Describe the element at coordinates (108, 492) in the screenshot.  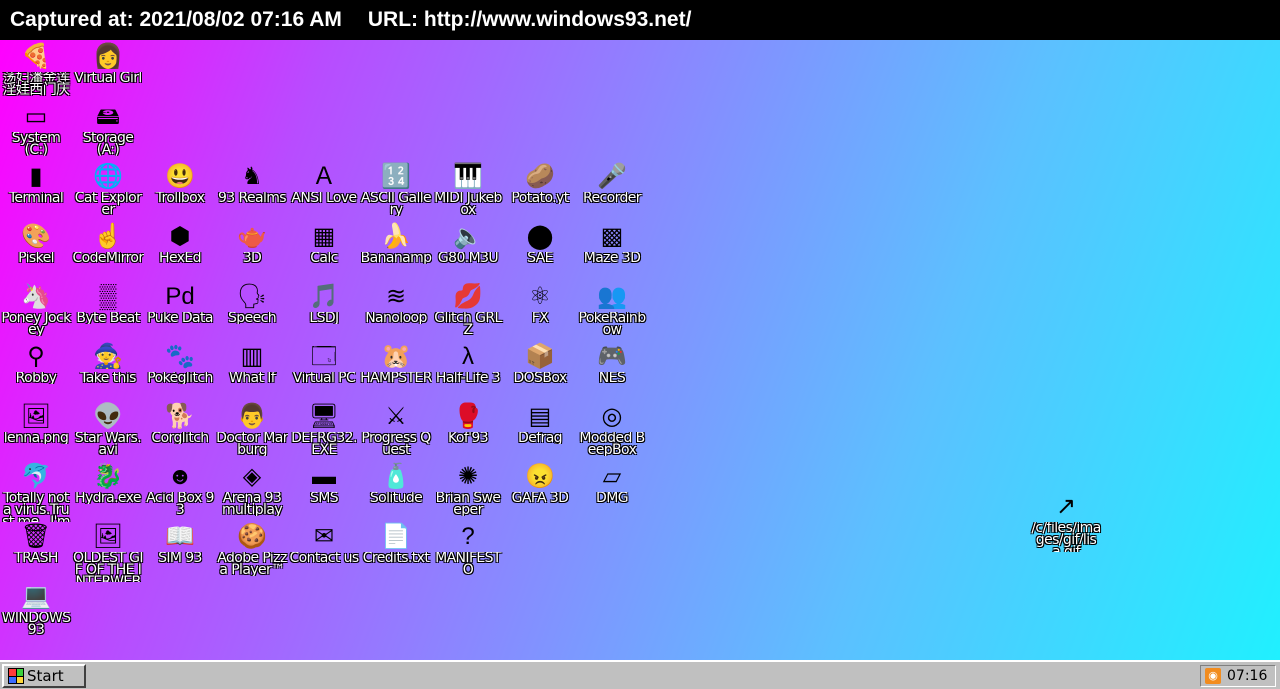
I see `desktop-icon-dragon: 🐉 Hydra.exe` at that location.